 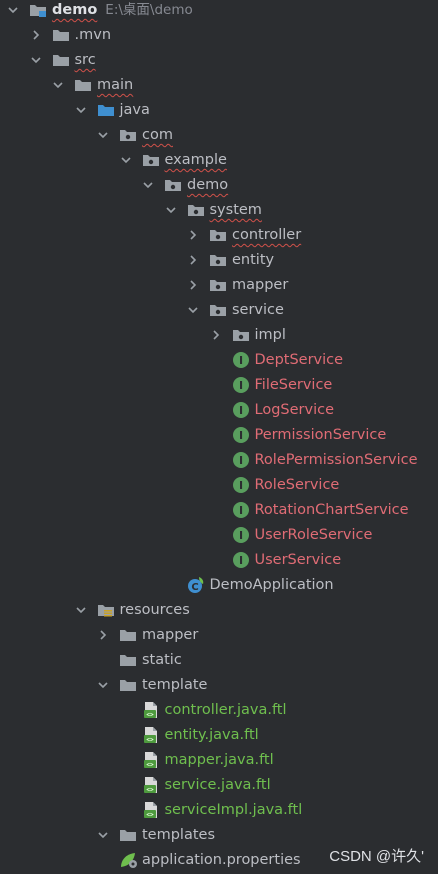 What do you see at coordinates (219, 360) in the screenshot?
I see `tree-item-deptservice: I DeptService` at bounding box center [219, 360].